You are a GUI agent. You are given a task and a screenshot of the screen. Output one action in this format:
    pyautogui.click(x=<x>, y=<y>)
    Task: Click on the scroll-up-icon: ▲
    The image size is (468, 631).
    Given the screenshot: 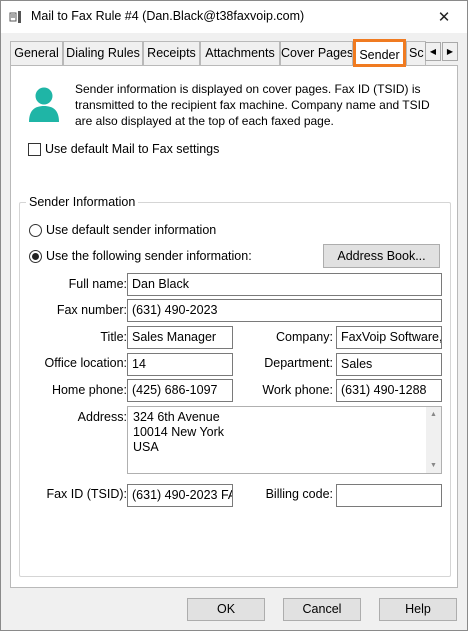 What is the action you would take?
    pyautogui.click(x=433, y=414)
    